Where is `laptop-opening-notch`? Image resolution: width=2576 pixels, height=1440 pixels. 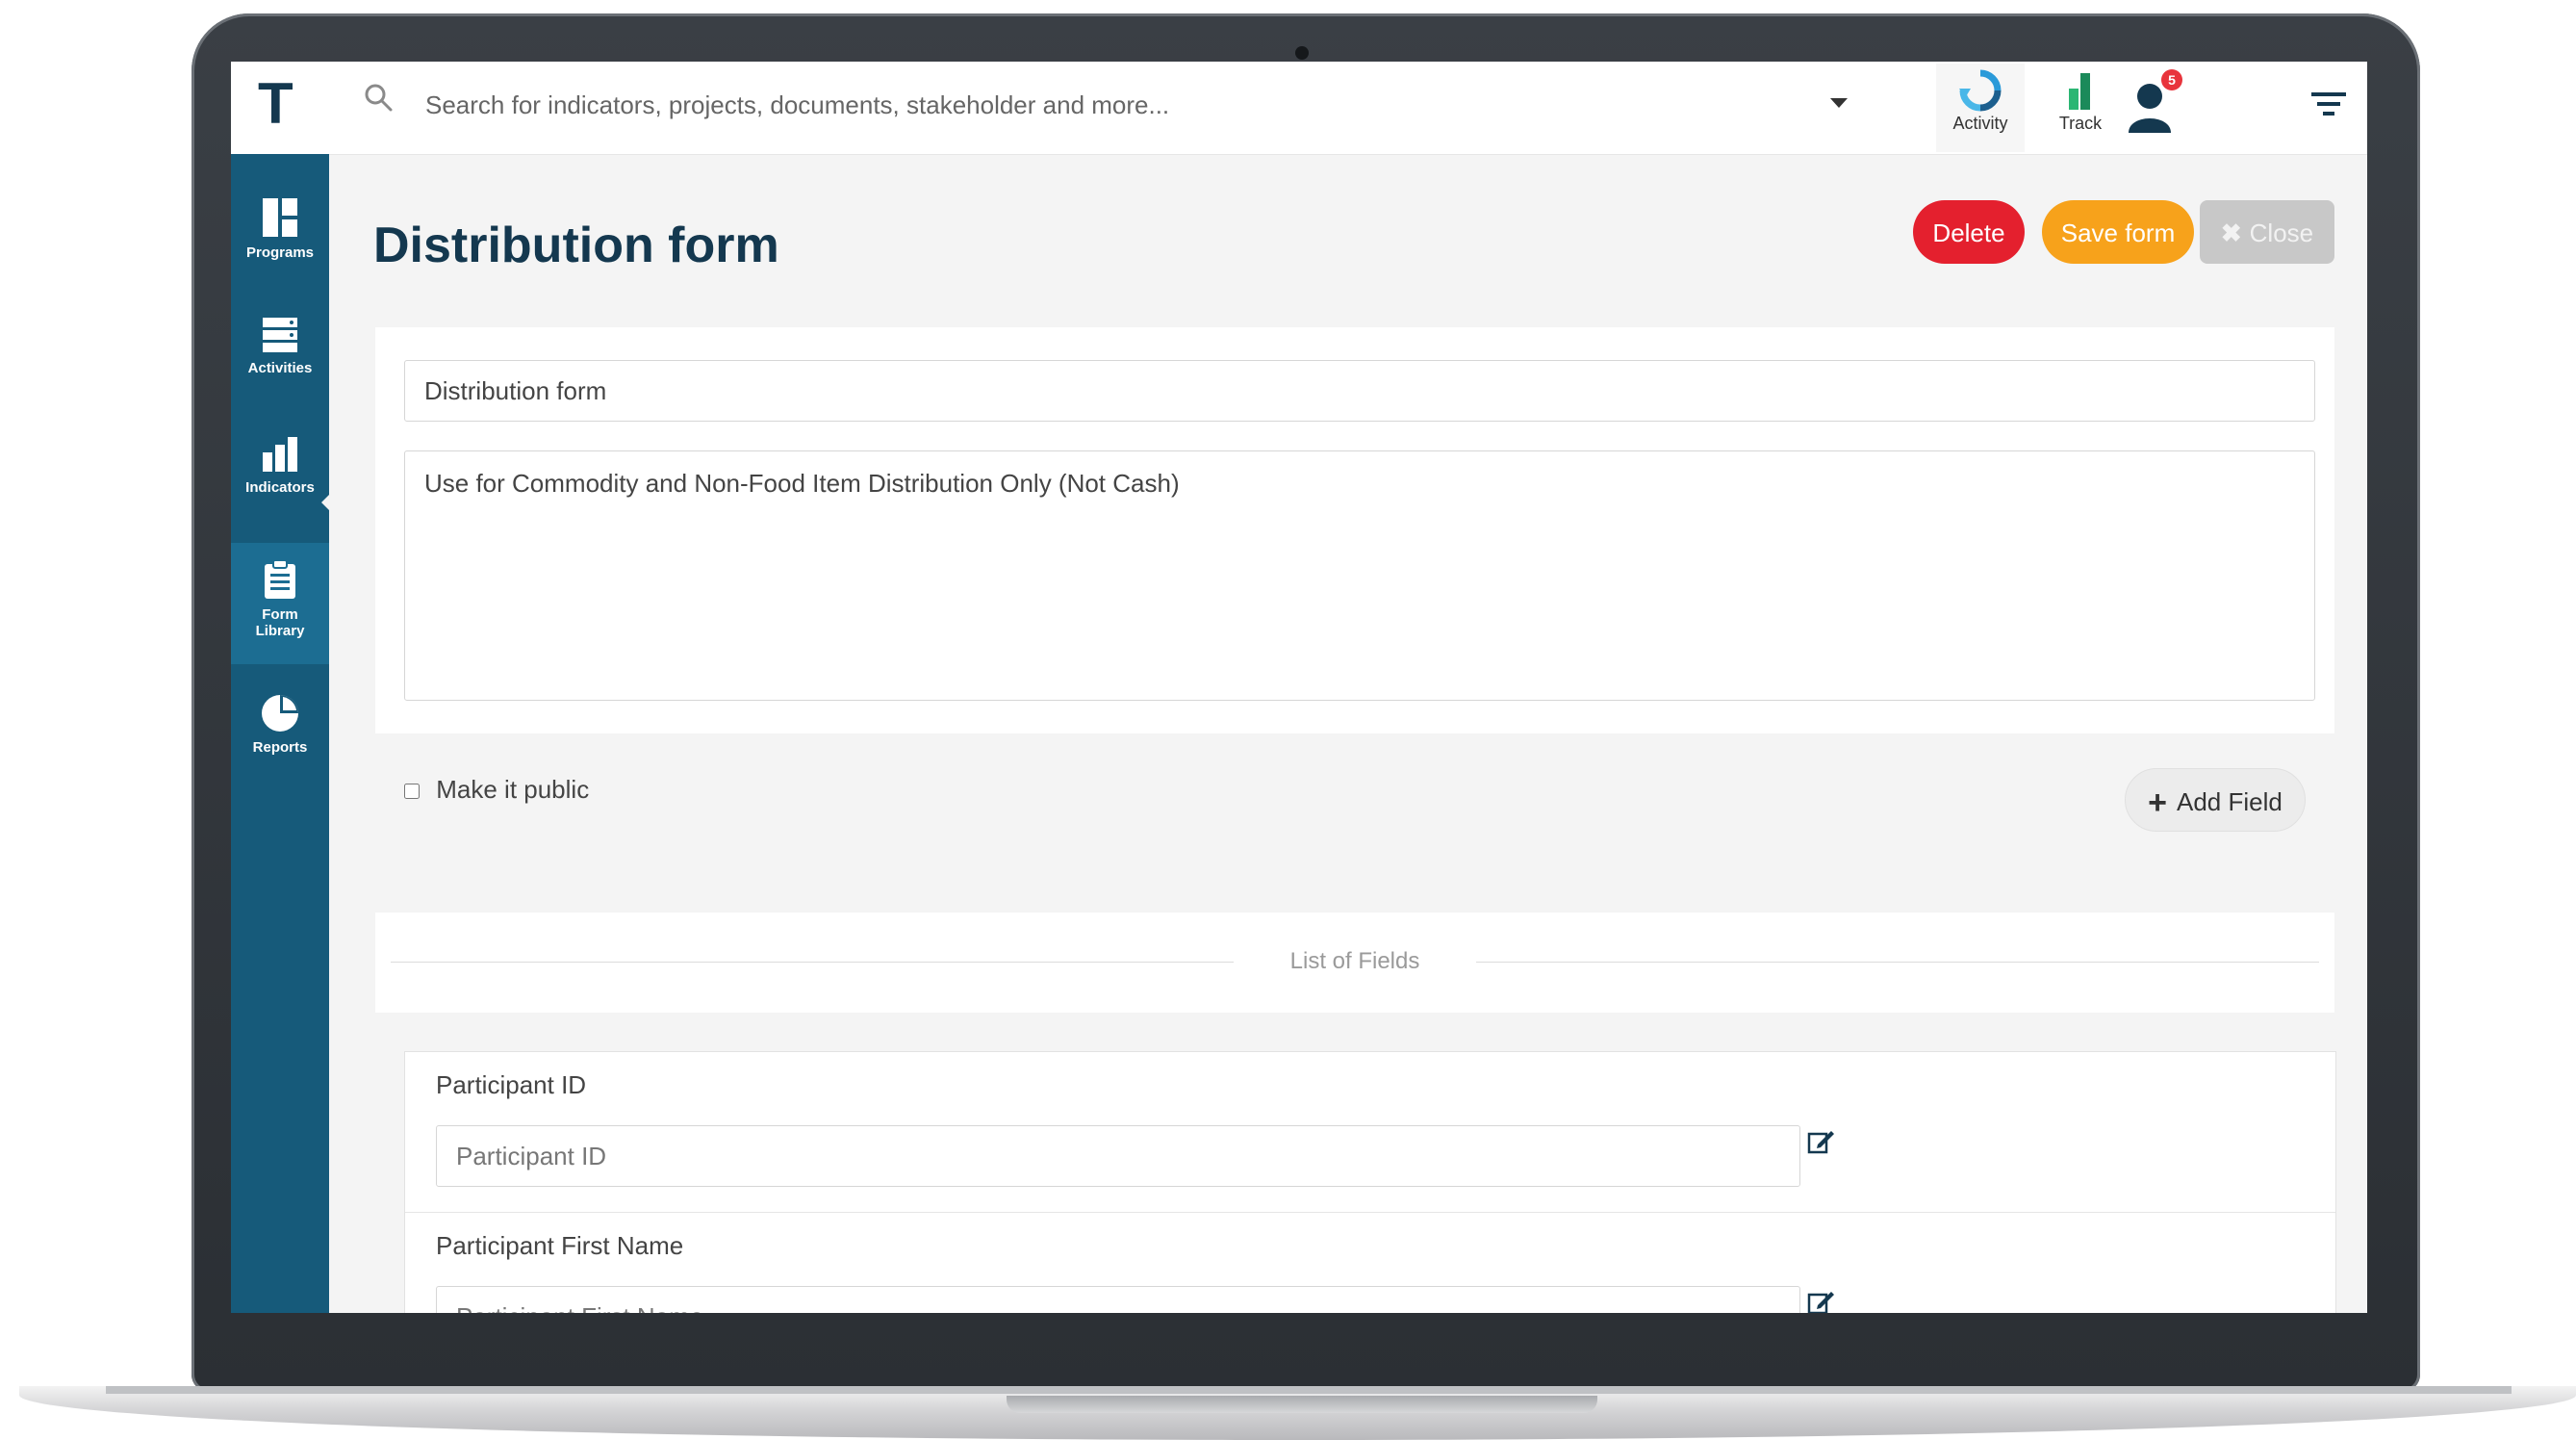 laptop-opening-notch is located at coordinates (1302, 1404).